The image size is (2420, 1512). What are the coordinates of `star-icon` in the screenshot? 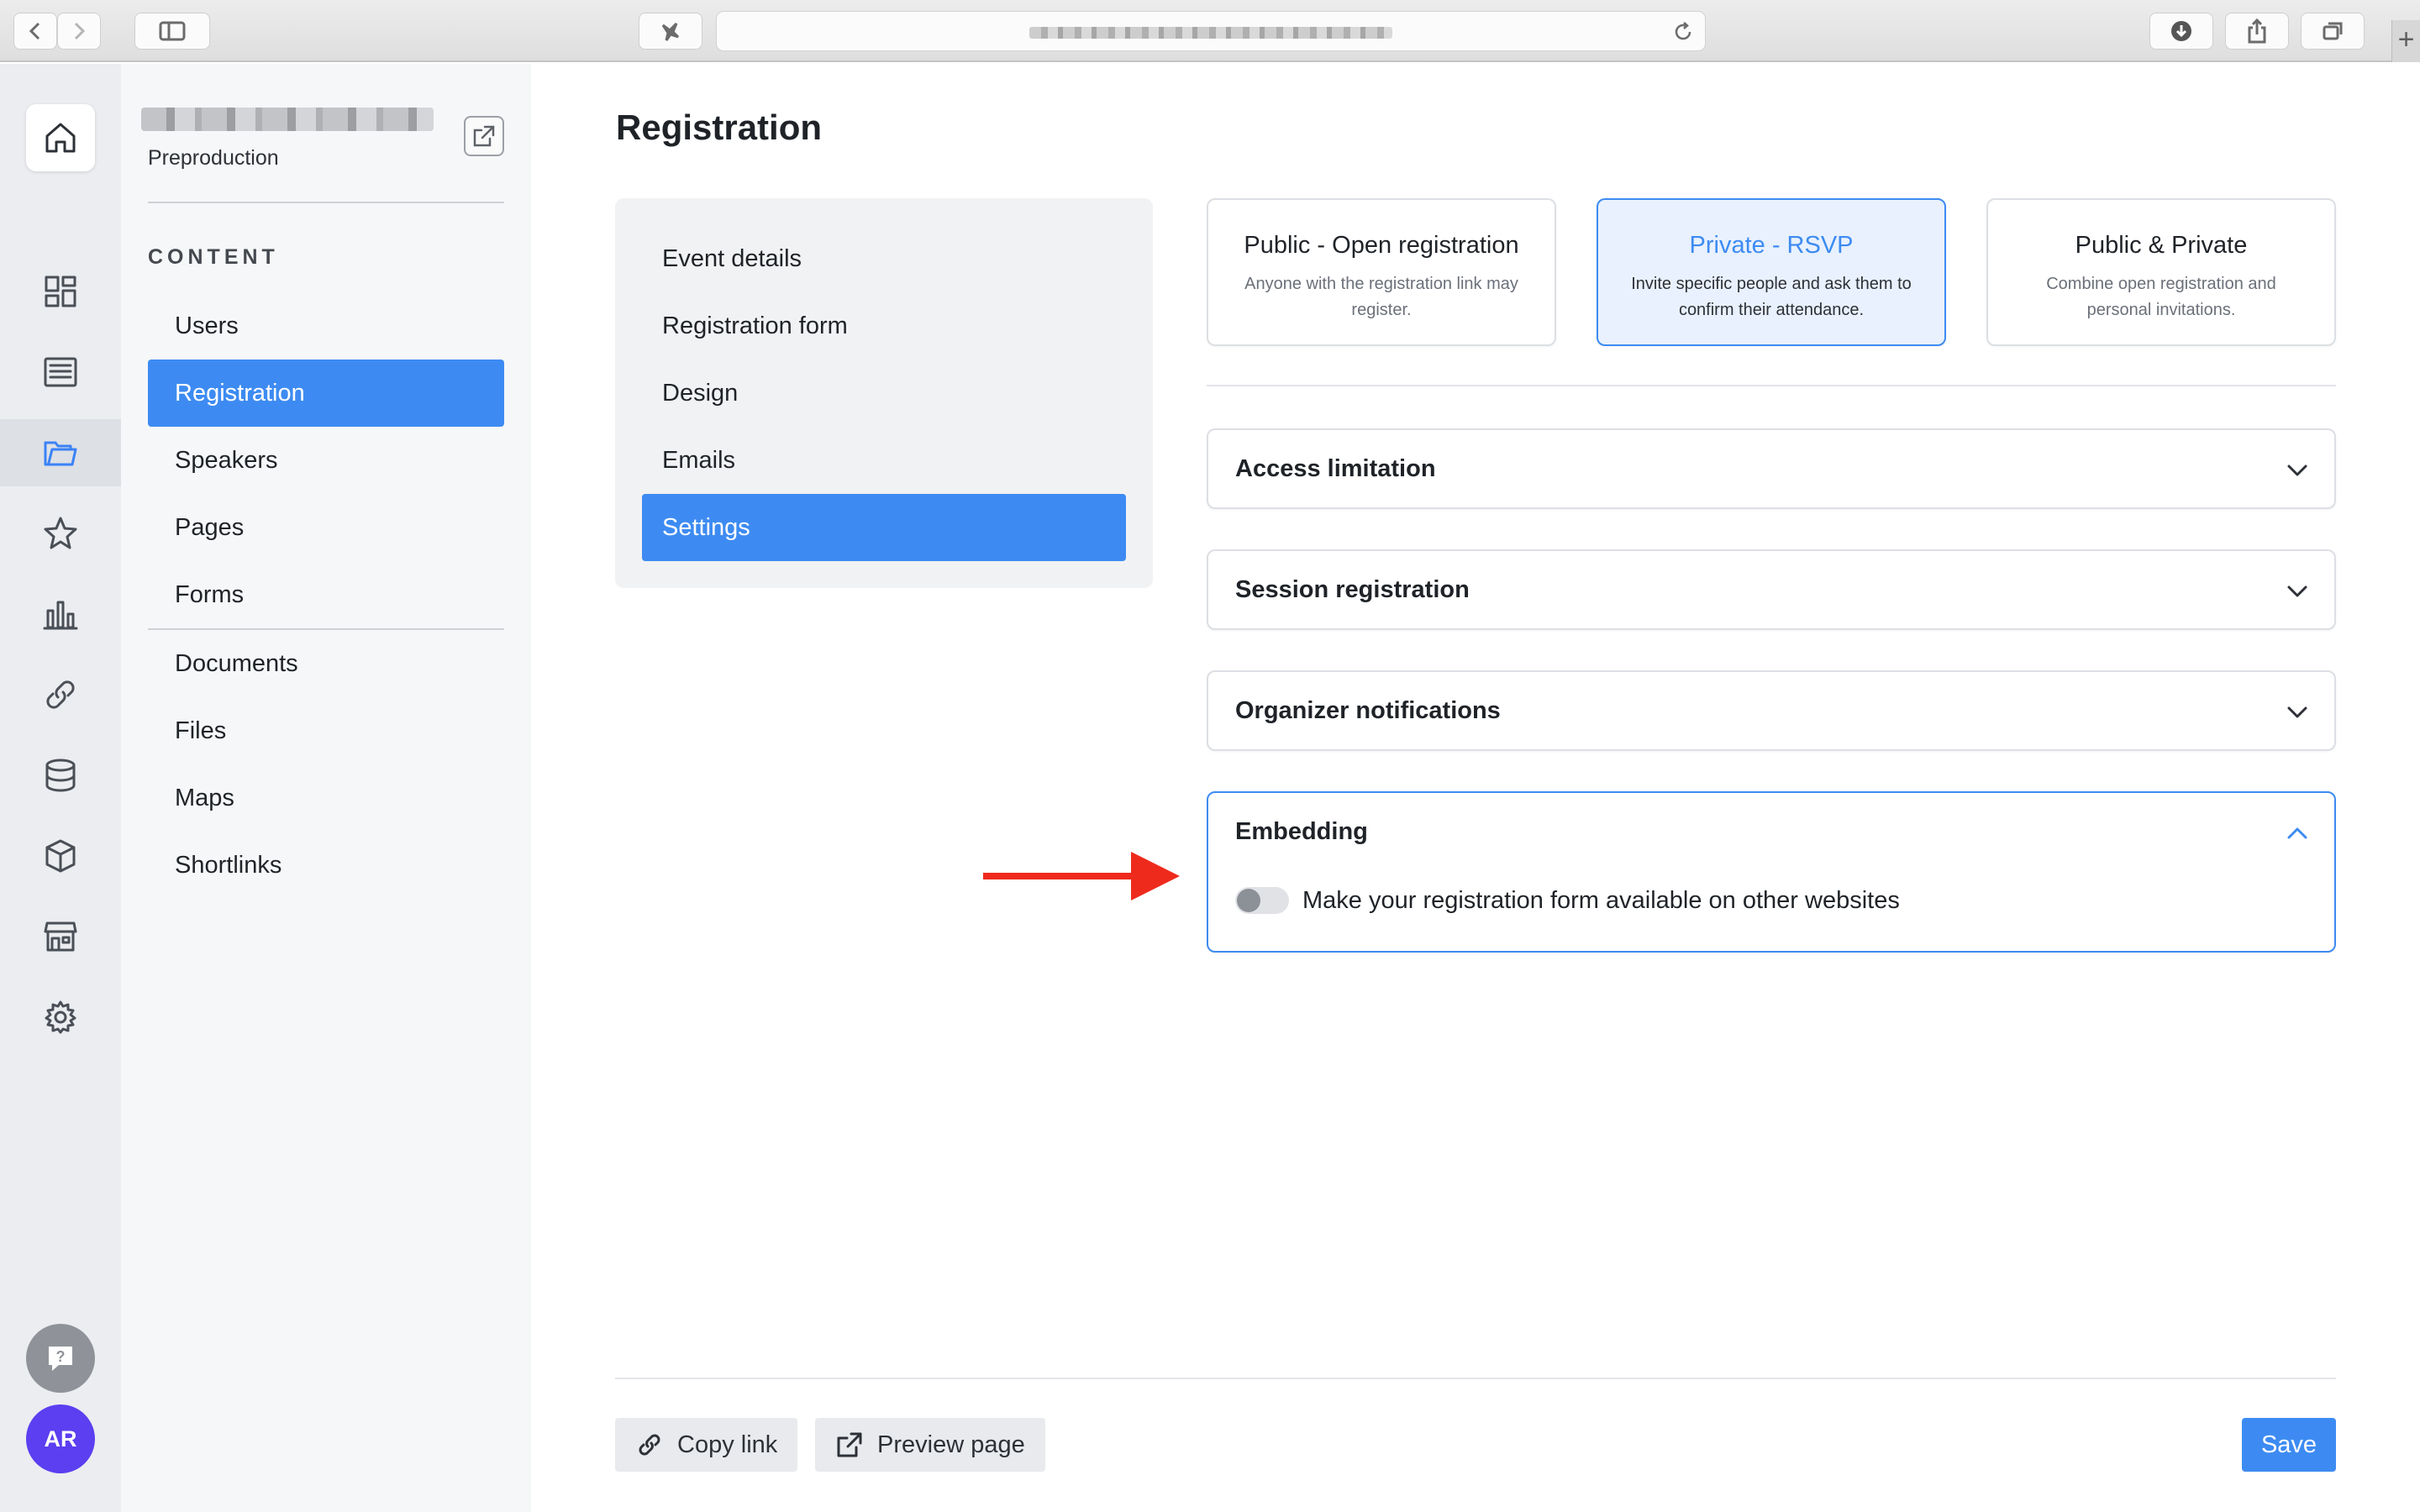 It's located at (60, 533).